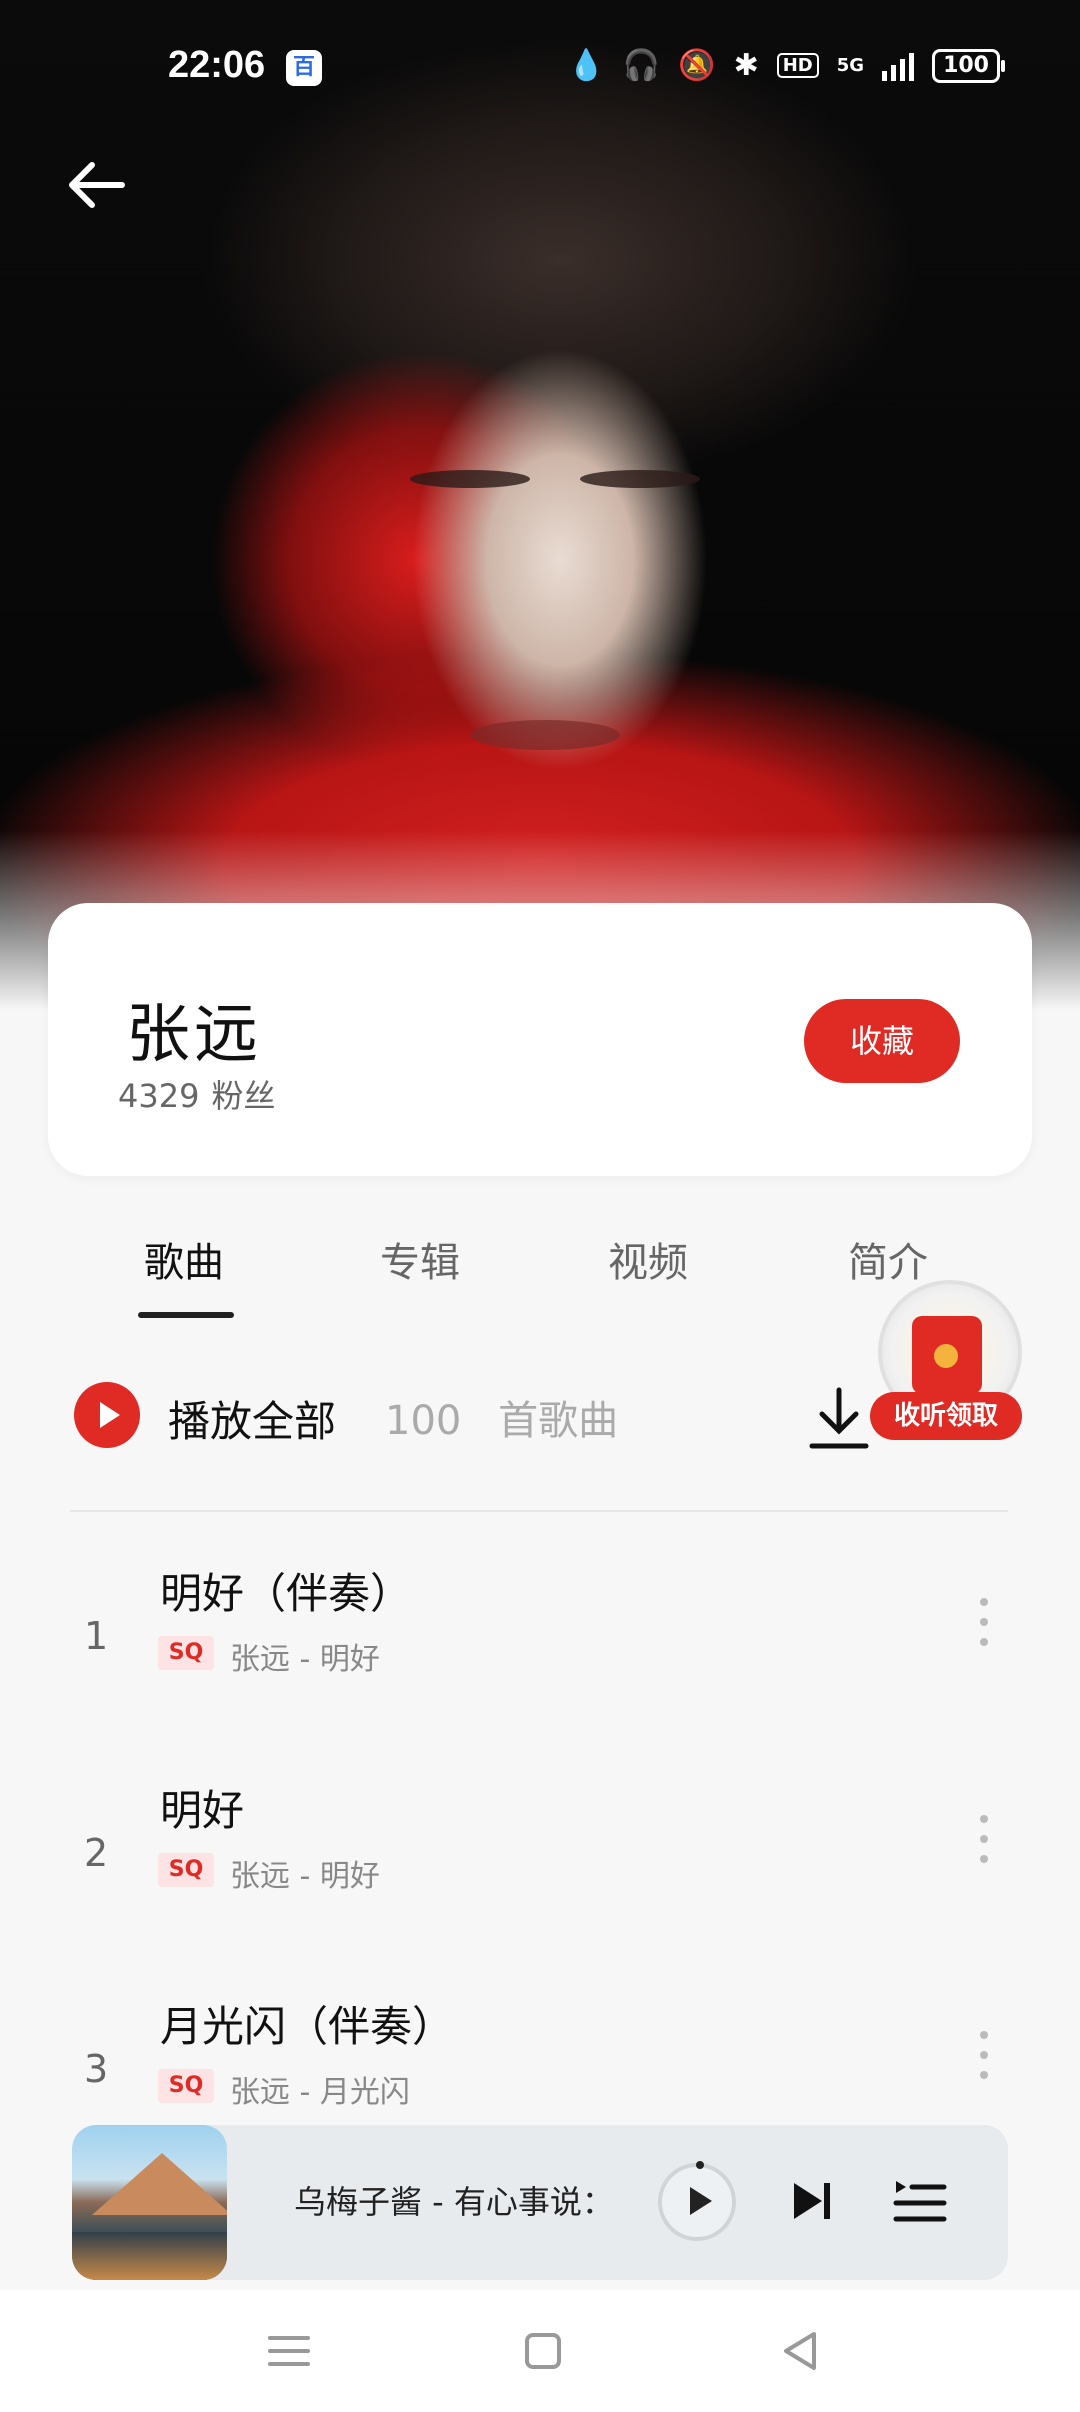  Describe the element at coordinates (882, 1041) in the screenshot. I see `favorite-button: 收藏` at that location.